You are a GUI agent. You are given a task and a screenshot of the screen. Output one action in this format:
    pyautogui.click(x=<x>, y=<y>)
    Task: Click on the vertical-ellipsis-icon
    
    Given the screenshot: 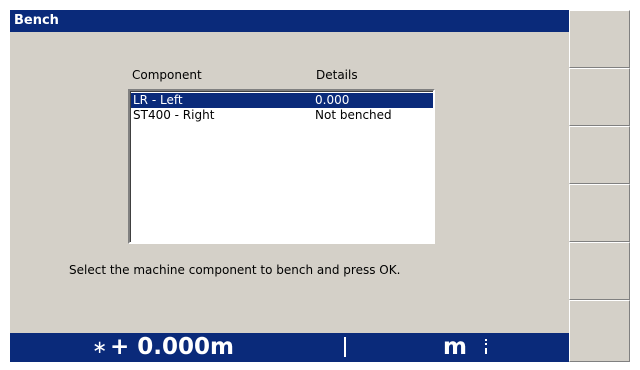 What is the action you would take?
    pyautogui.click(x=486, y=348)
    